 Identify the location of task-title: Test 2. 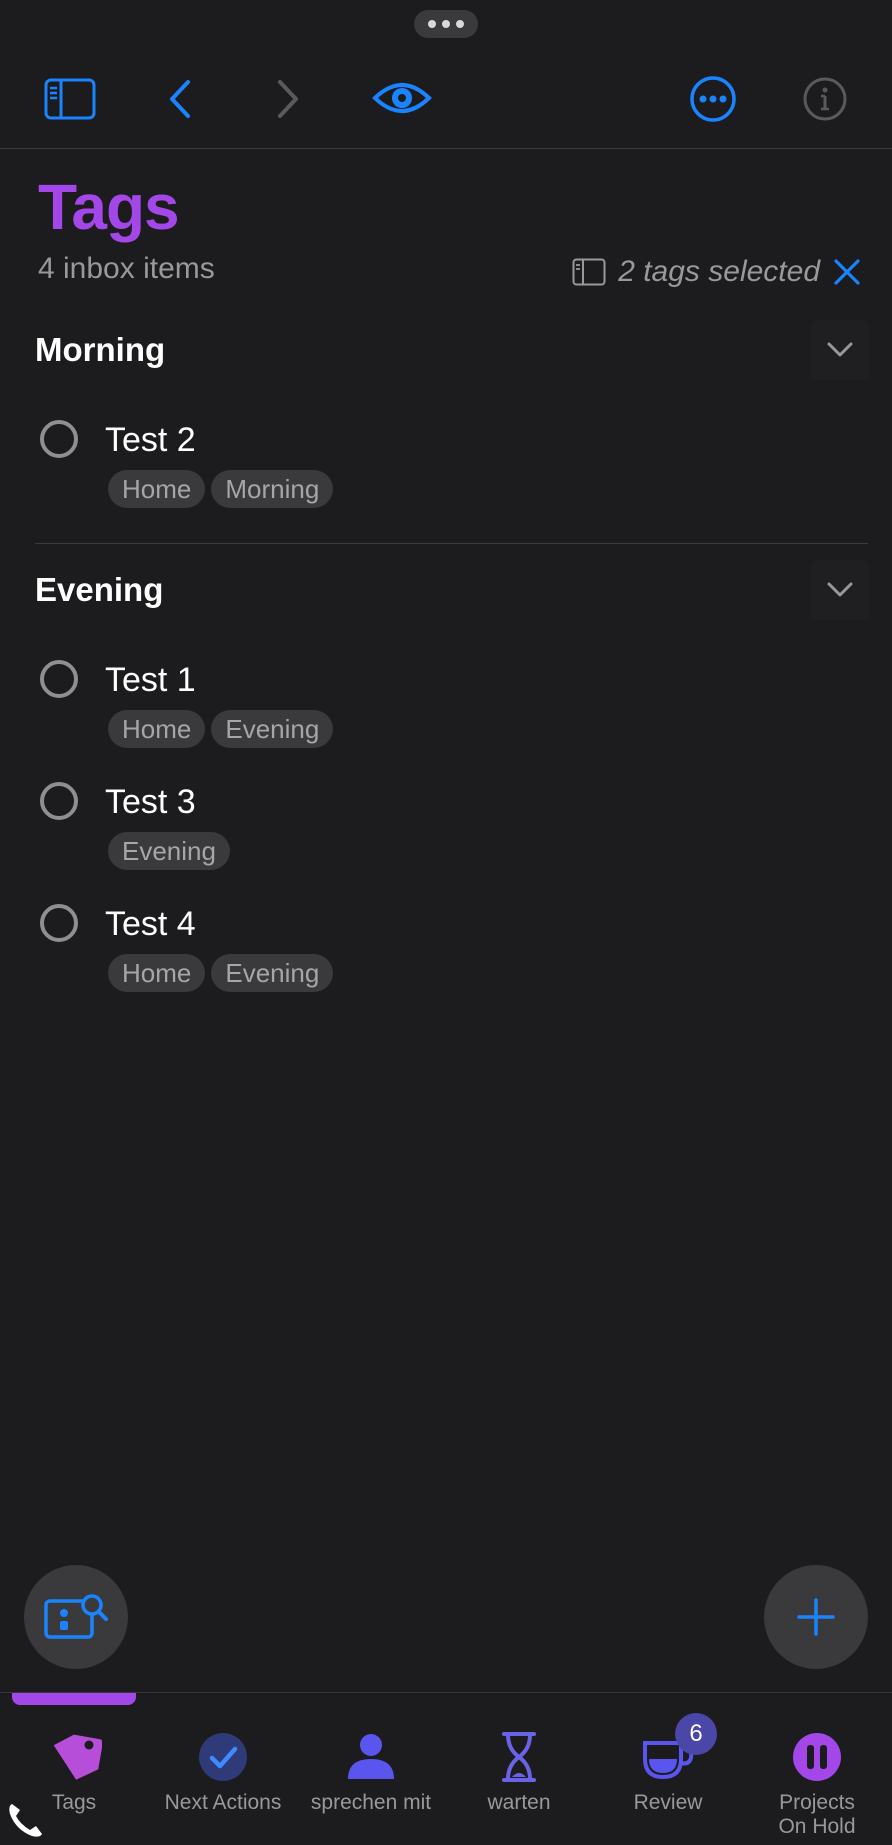
(150, 440).